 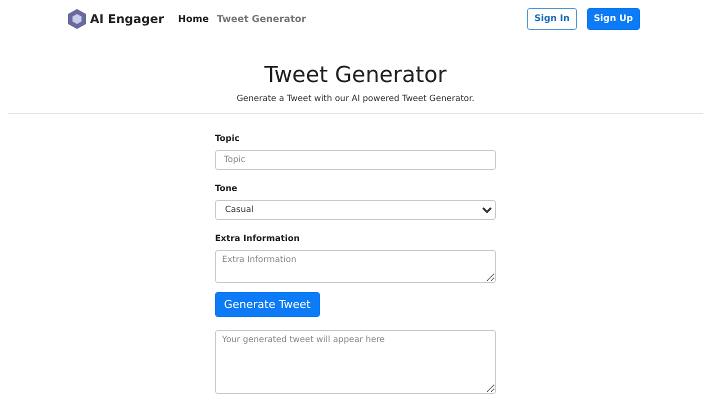 What do you see at coordinates (355, 75) in the screenshot?
I see `page-title: Tweet Generator` at bounding box center [355, 75].